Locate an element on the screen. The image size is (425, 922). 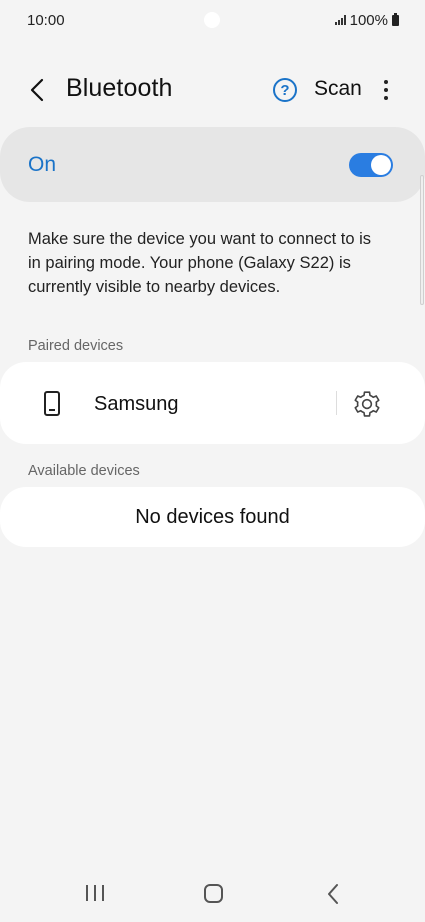
available-devices-card: No devices found is located at coordinates (212, 517).